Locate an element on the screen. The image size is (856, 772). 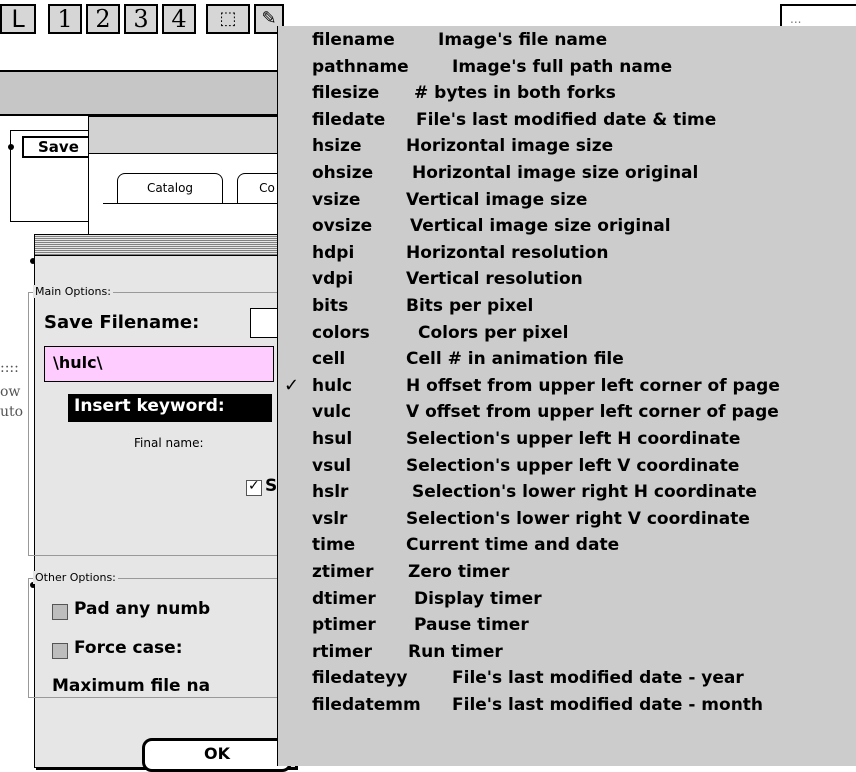
s-checkbox: ✓ is located at coordinates (254, 487).